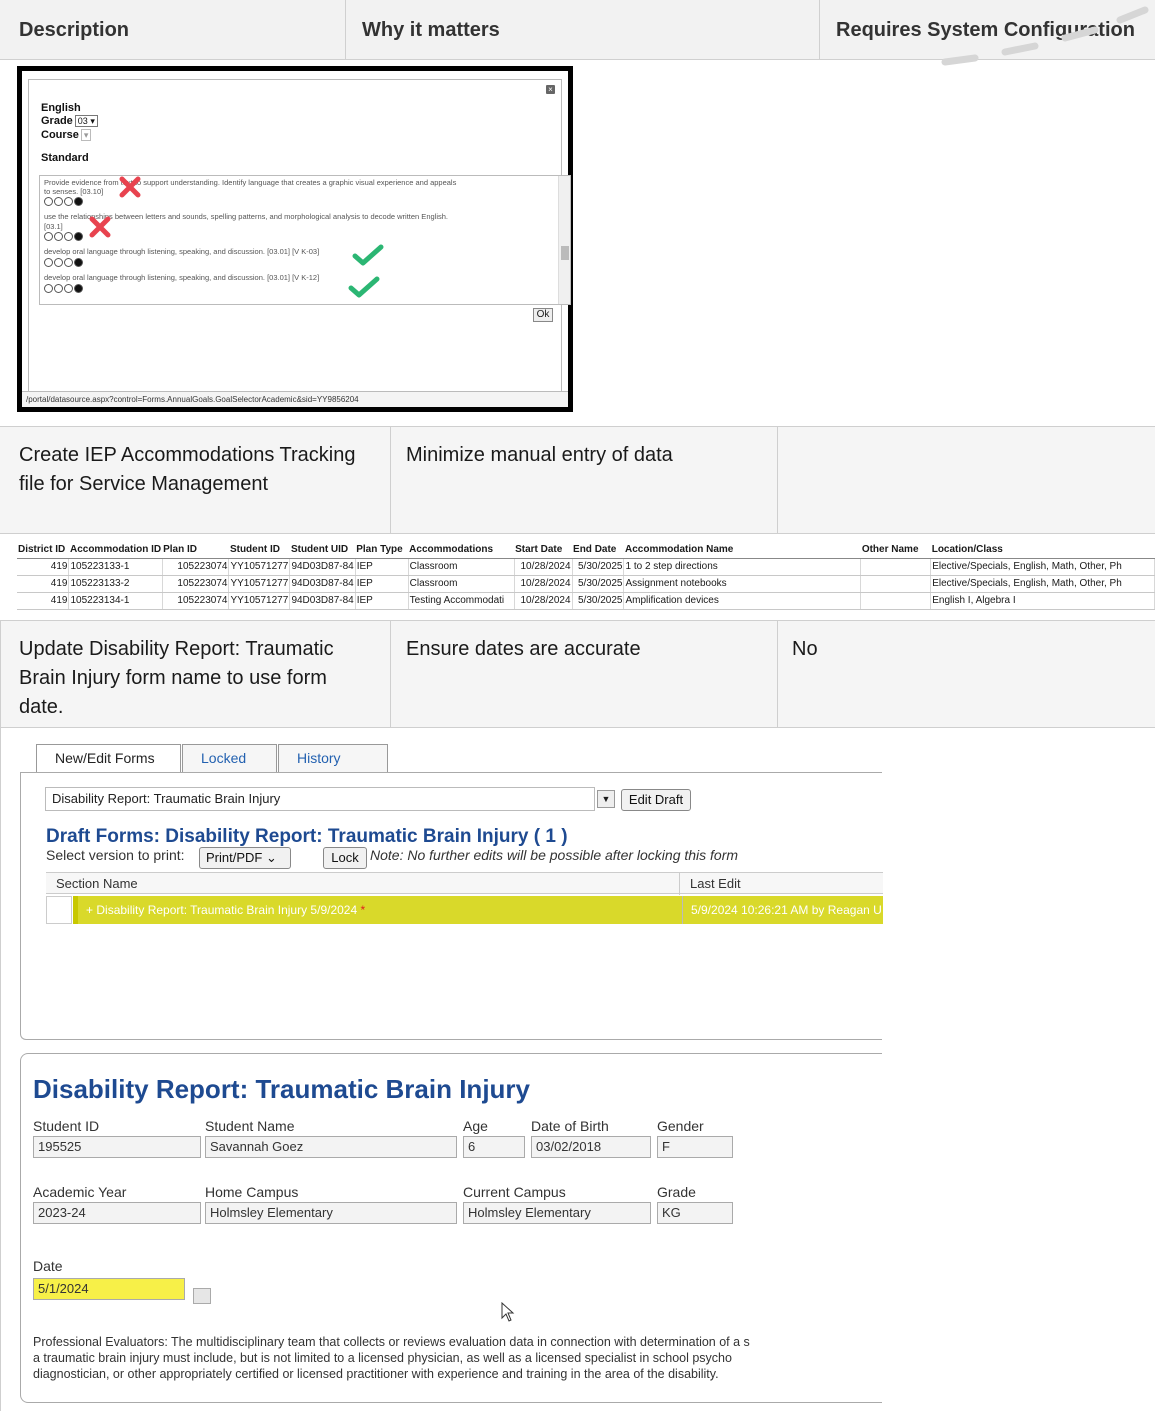 The width and height of the screenshot is (1155, 1411). What do you see at coordinates (464, 883) in the screenshot?
I see `sections-header: Section Name Last Edit` at bounding box center [464, 883].